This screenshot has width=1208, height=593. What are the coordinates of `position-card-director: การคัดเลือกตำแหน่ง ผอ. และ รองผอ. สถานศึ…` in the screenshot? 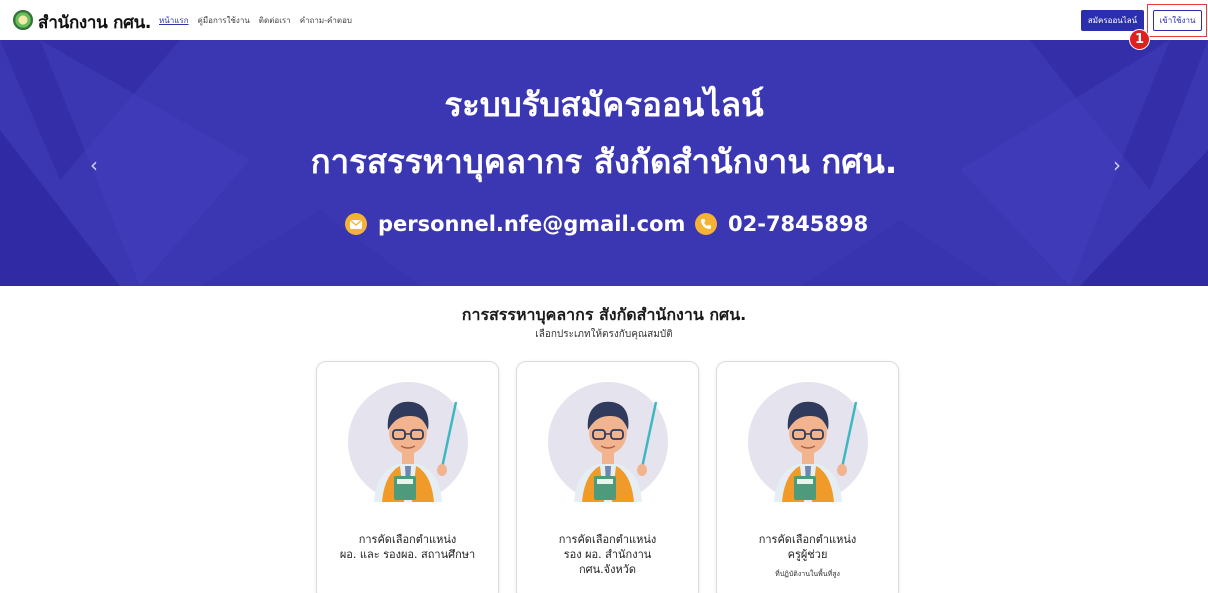 It's located at (407, 477).